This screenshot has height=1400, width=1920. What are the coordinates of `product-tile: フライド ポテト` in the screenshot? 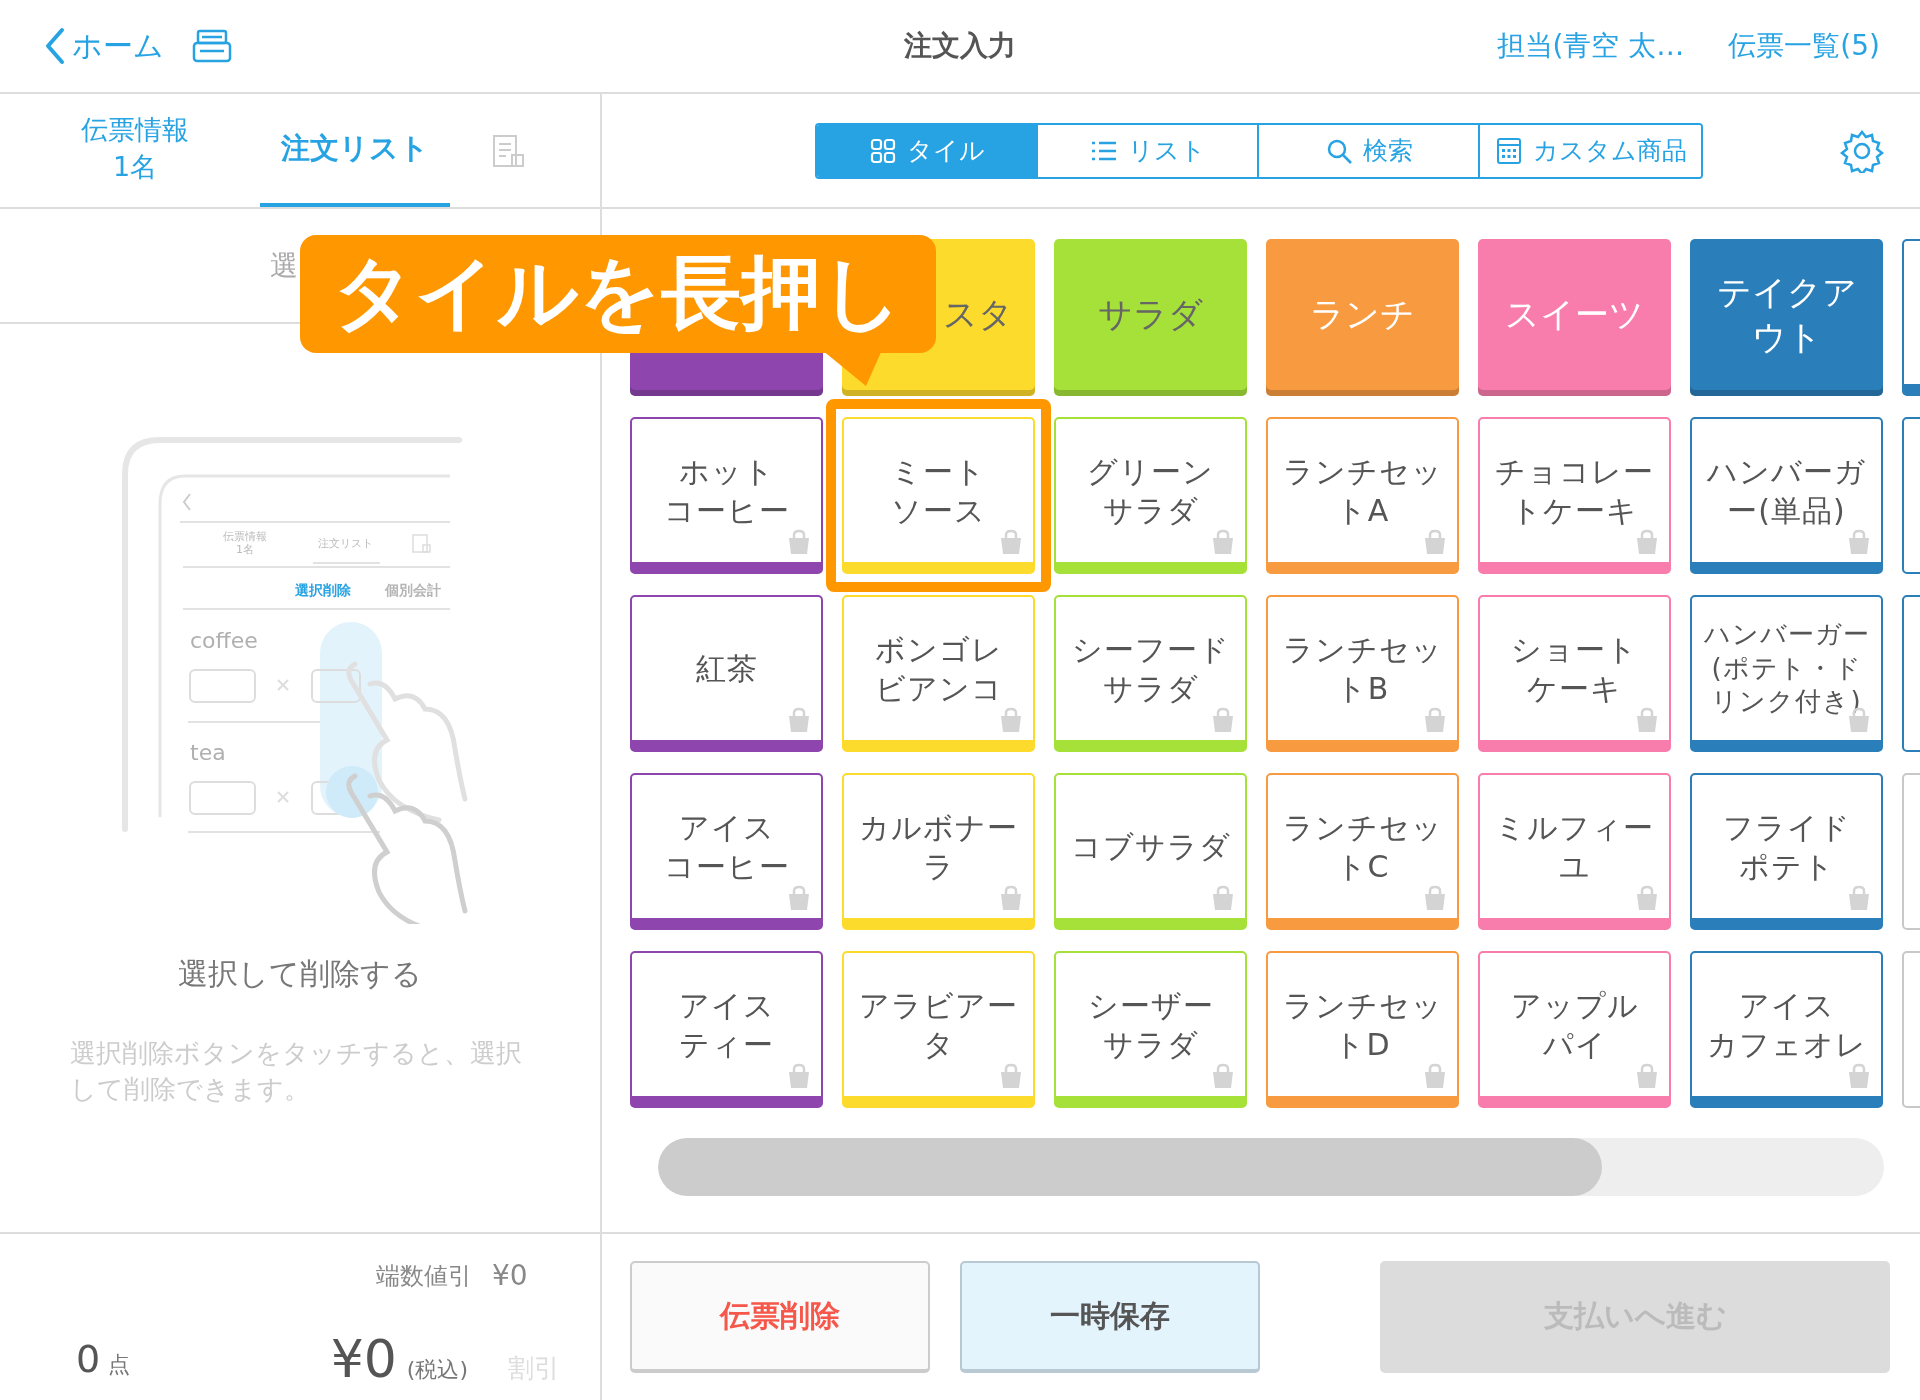 It's located at (1786, 851).